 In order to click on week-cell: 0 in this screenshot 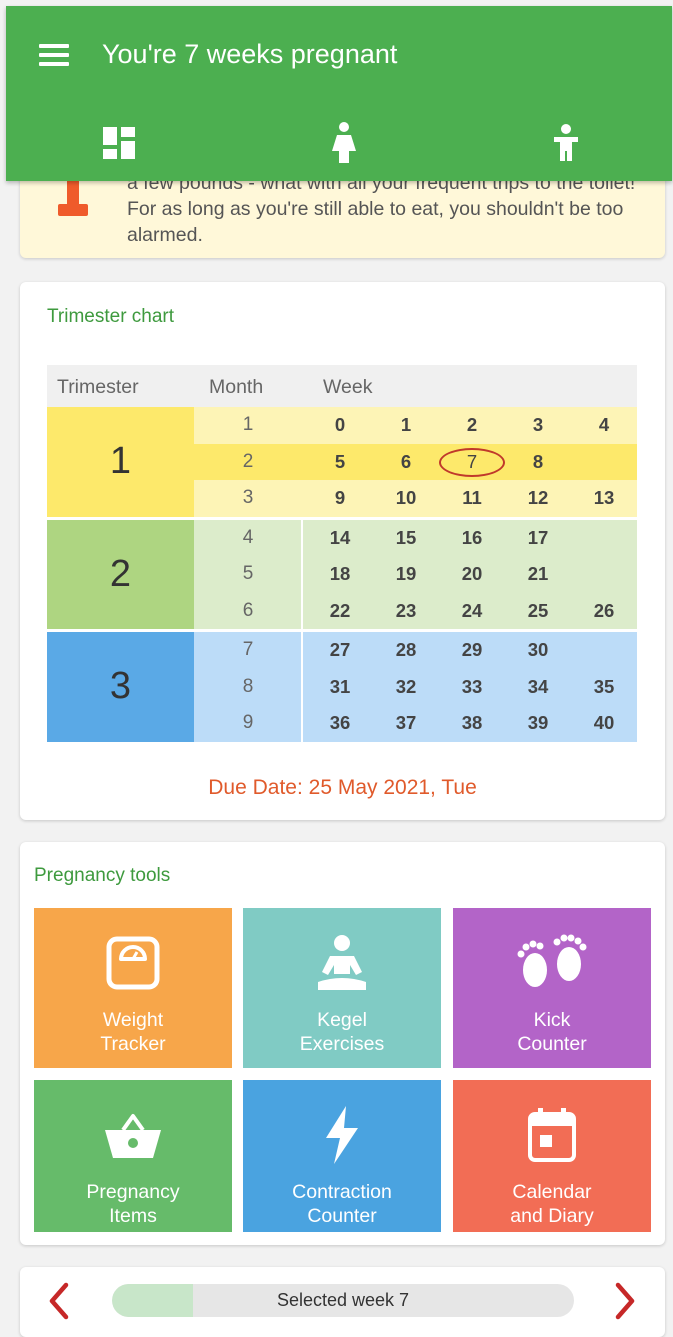, I will do `click(340, 425)`.